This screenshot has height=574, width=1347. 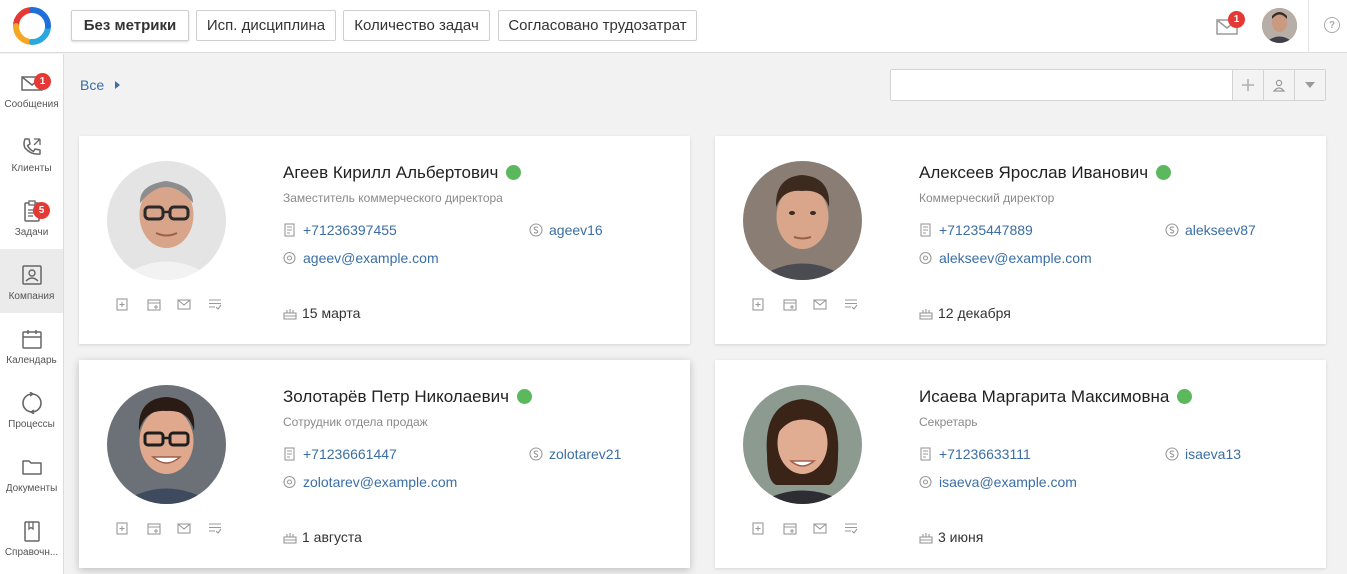 I want to click on person-icon, so click(x=1279, y=85).